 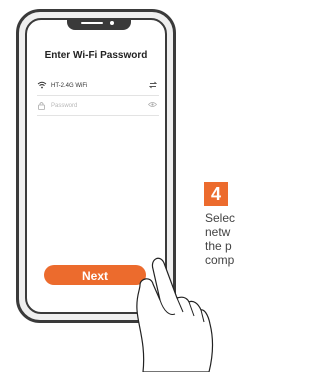 I want to click on caption-line: netw, so click(x=218, y=232).